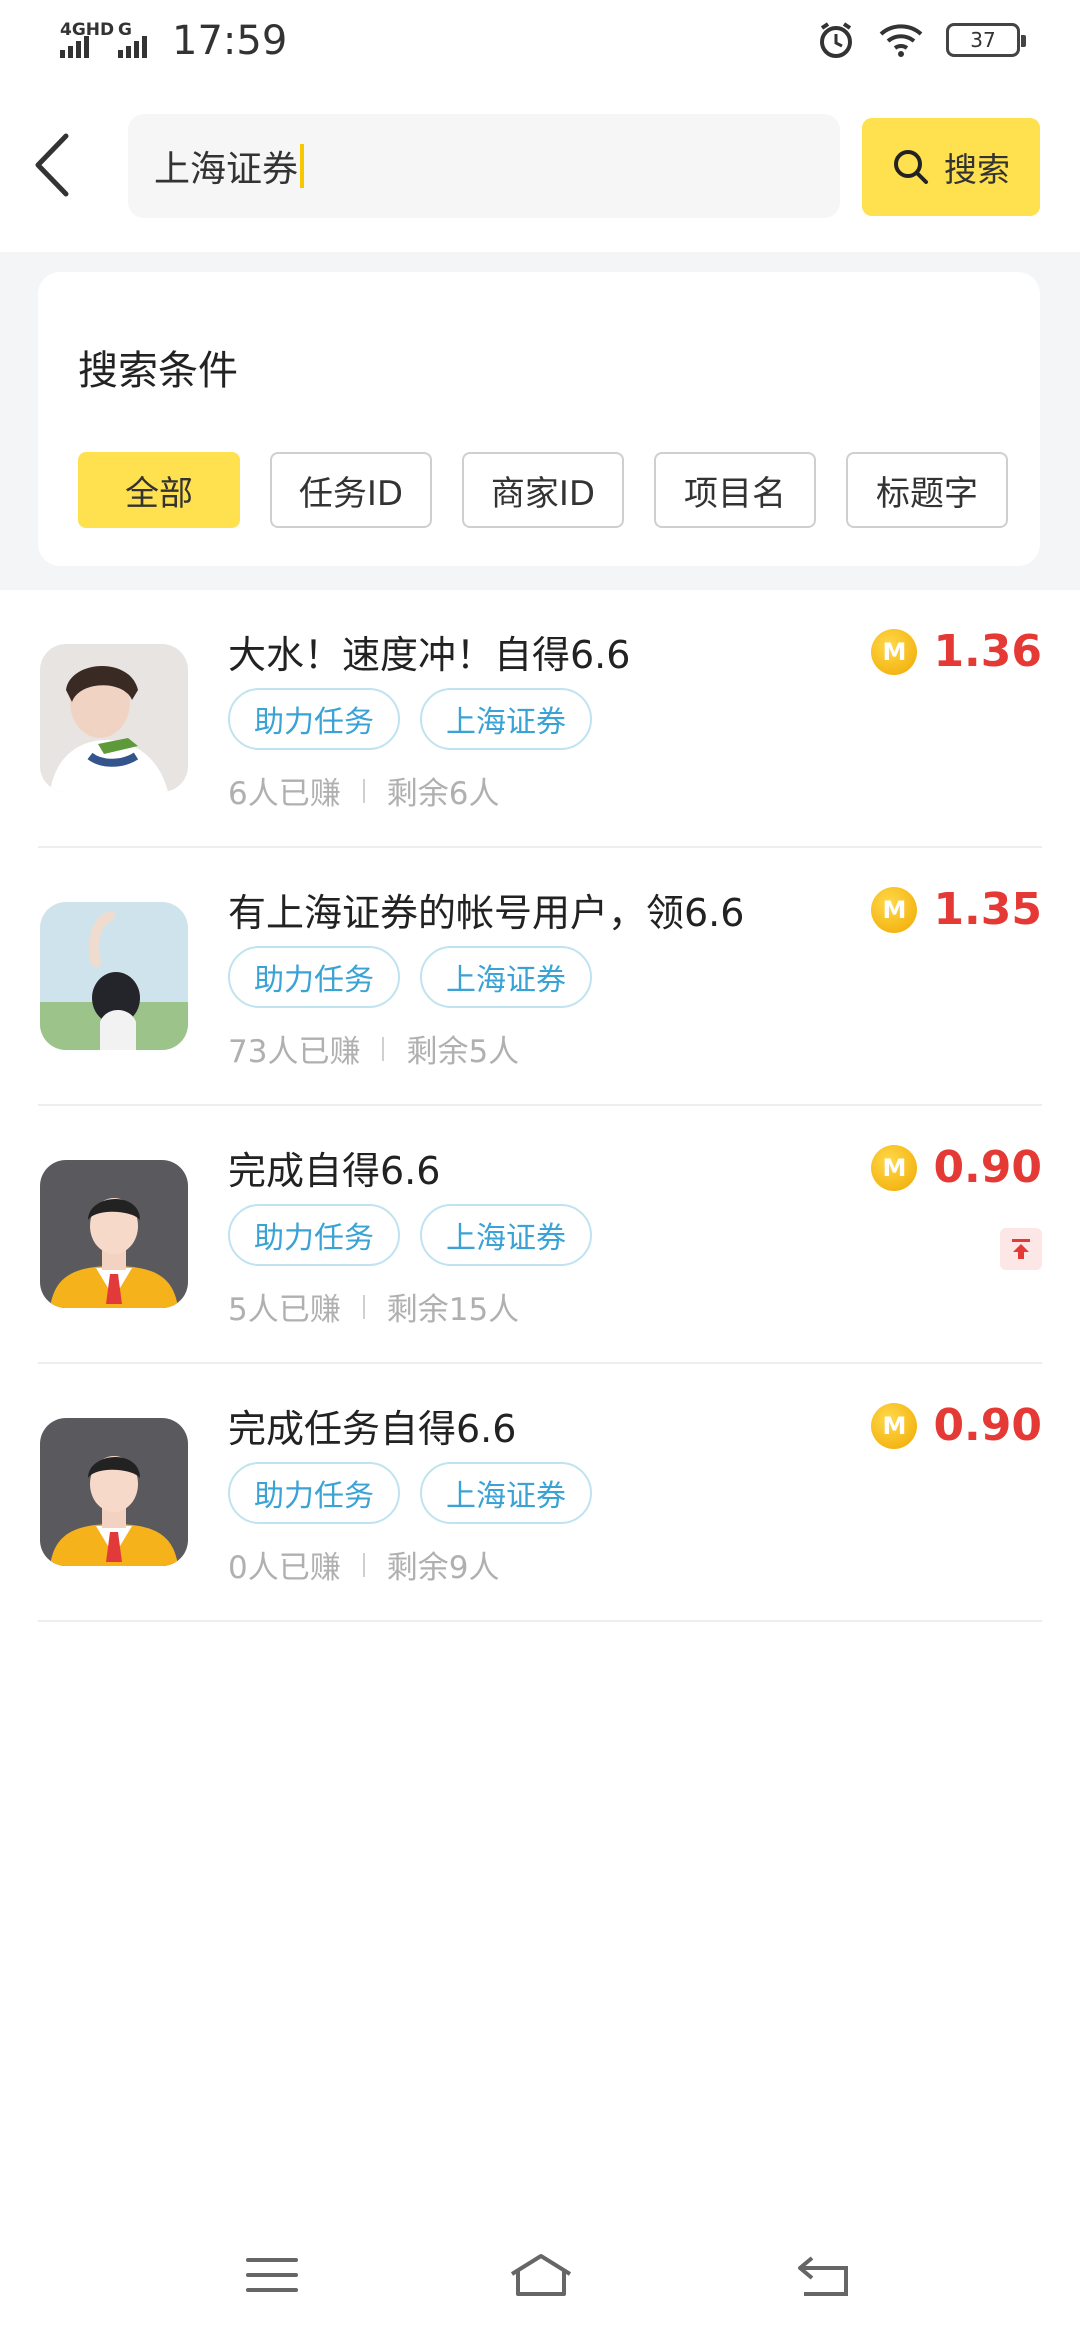 The height and width of the screenshot is (2340, 1080). What do you see at coordinates (284, 1568) in the screenshot?
I see `earned-count: 0人已赚` at bounding box center [284, 1568].